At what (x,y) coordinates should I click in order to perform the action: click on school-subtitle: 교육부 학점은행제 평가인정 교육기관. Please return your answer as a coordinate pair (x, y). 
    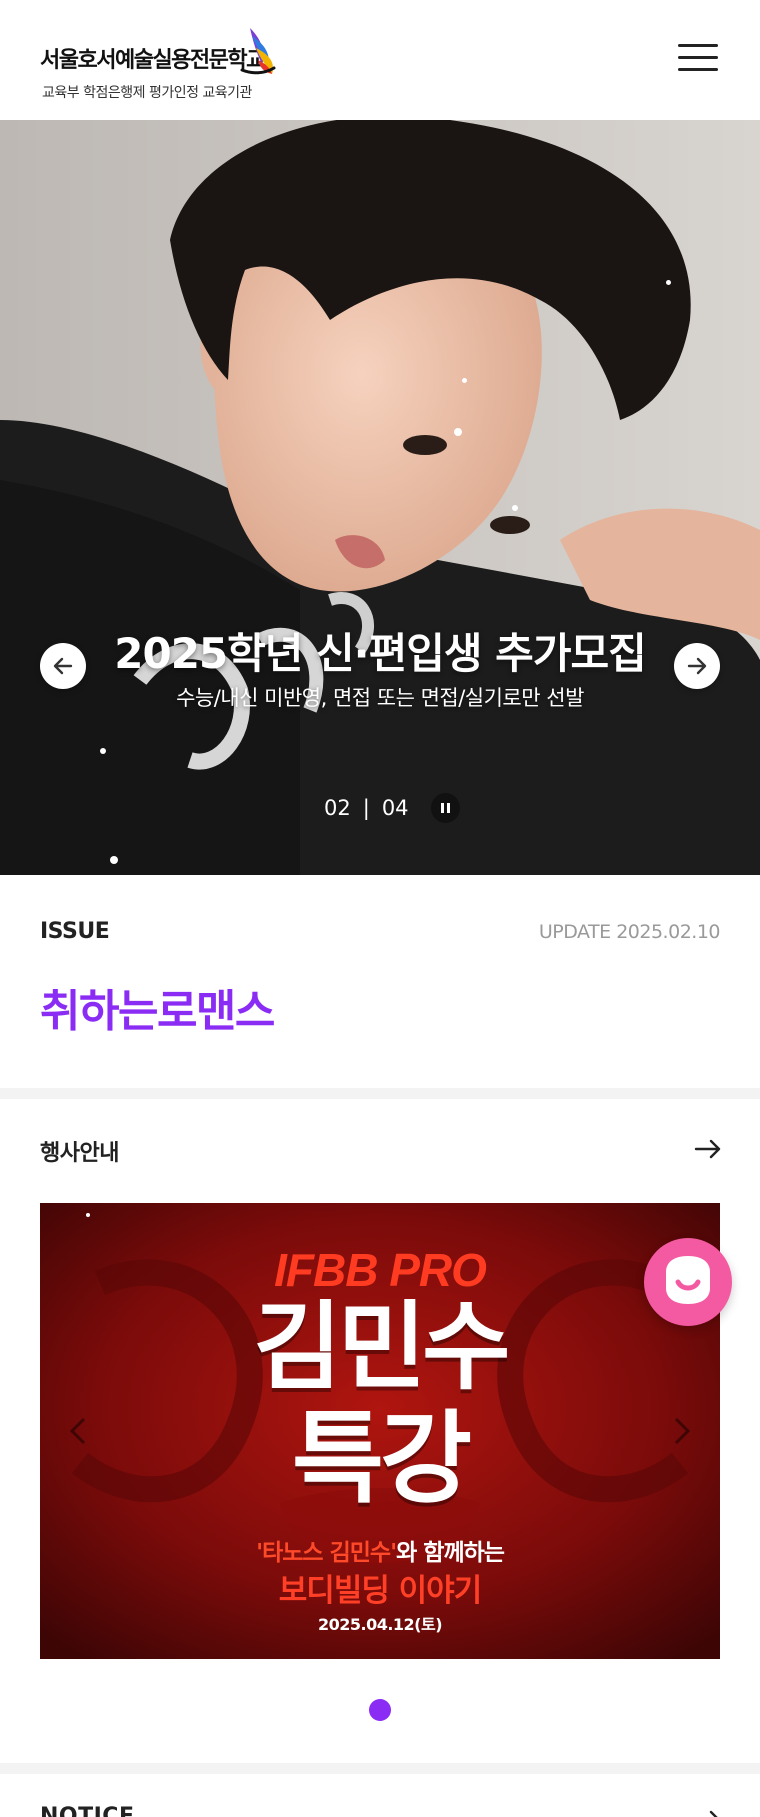
    Looking at the image, I should click on (147, 93).